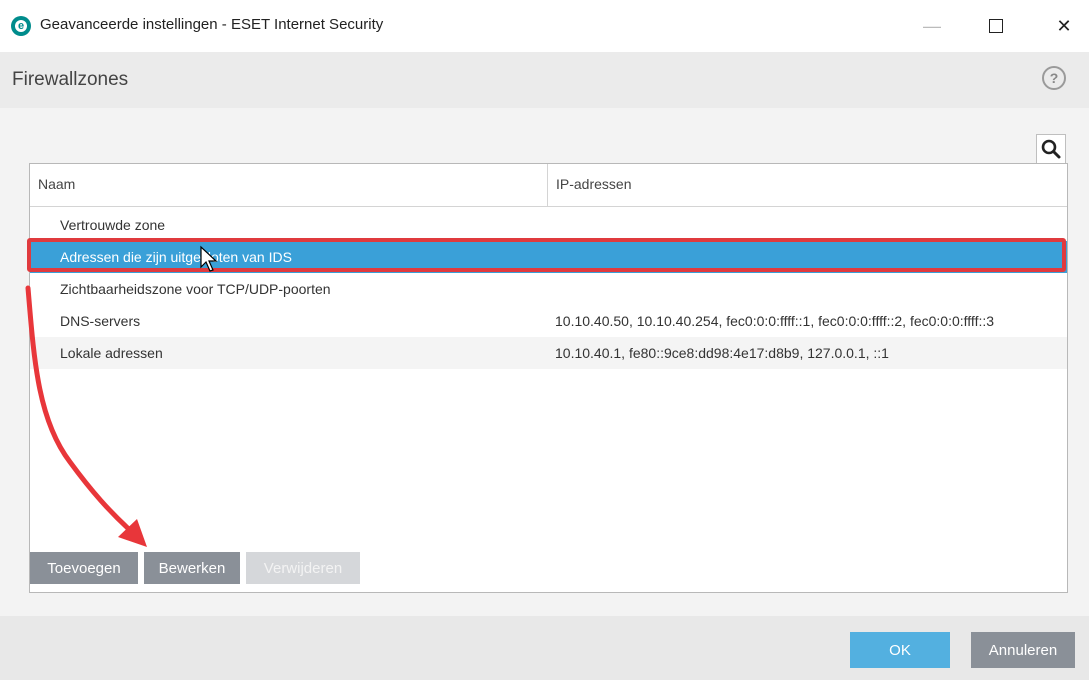  Describe the element at coordinates (544, 648) in the screenshot. I see `dialog-footer: OK Annuleren` at that location.